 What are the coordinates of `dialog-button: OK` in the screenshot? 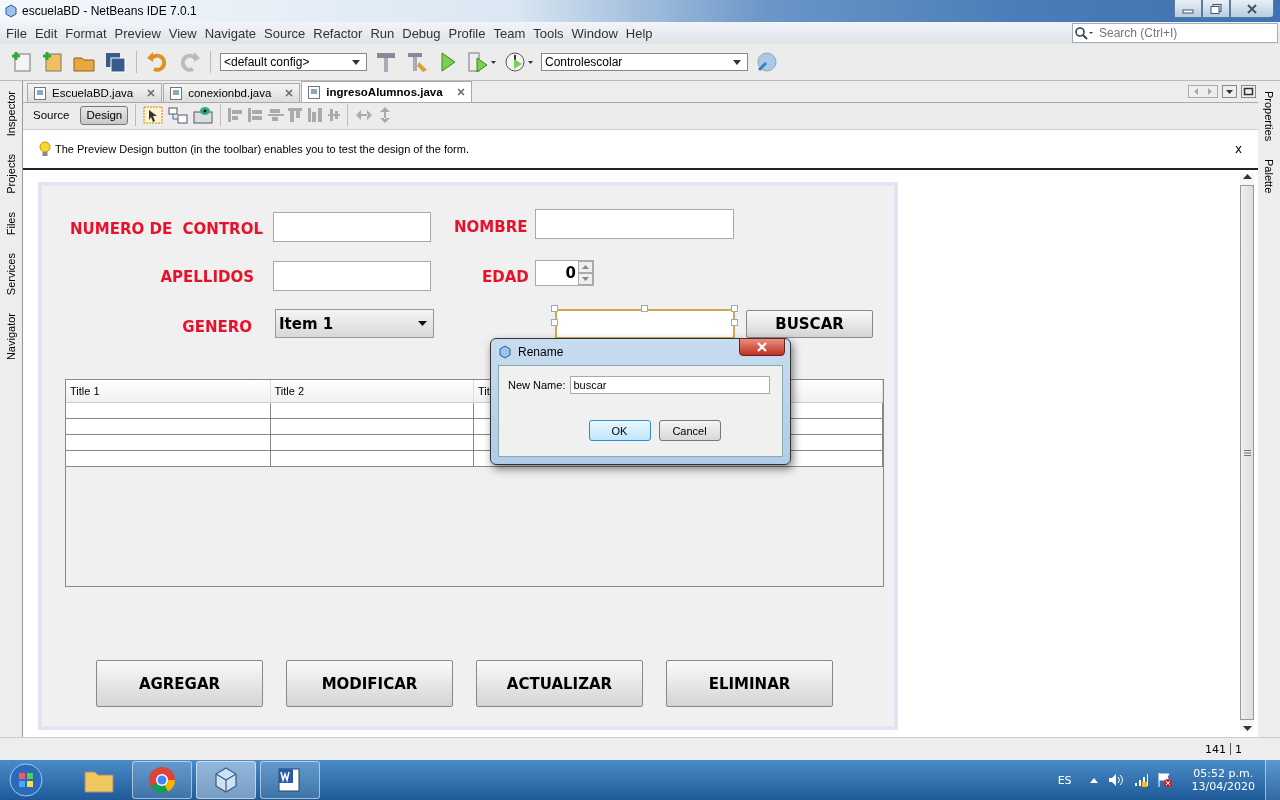 It's located at (619, 430).